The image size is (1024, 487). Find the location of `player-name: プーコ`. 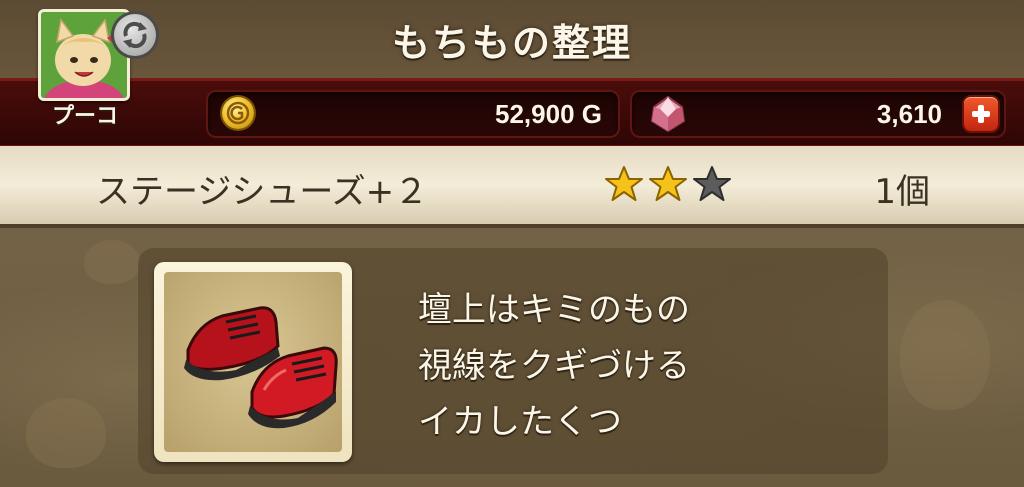

player-name: プーコ is located at coordinates (84, 116).